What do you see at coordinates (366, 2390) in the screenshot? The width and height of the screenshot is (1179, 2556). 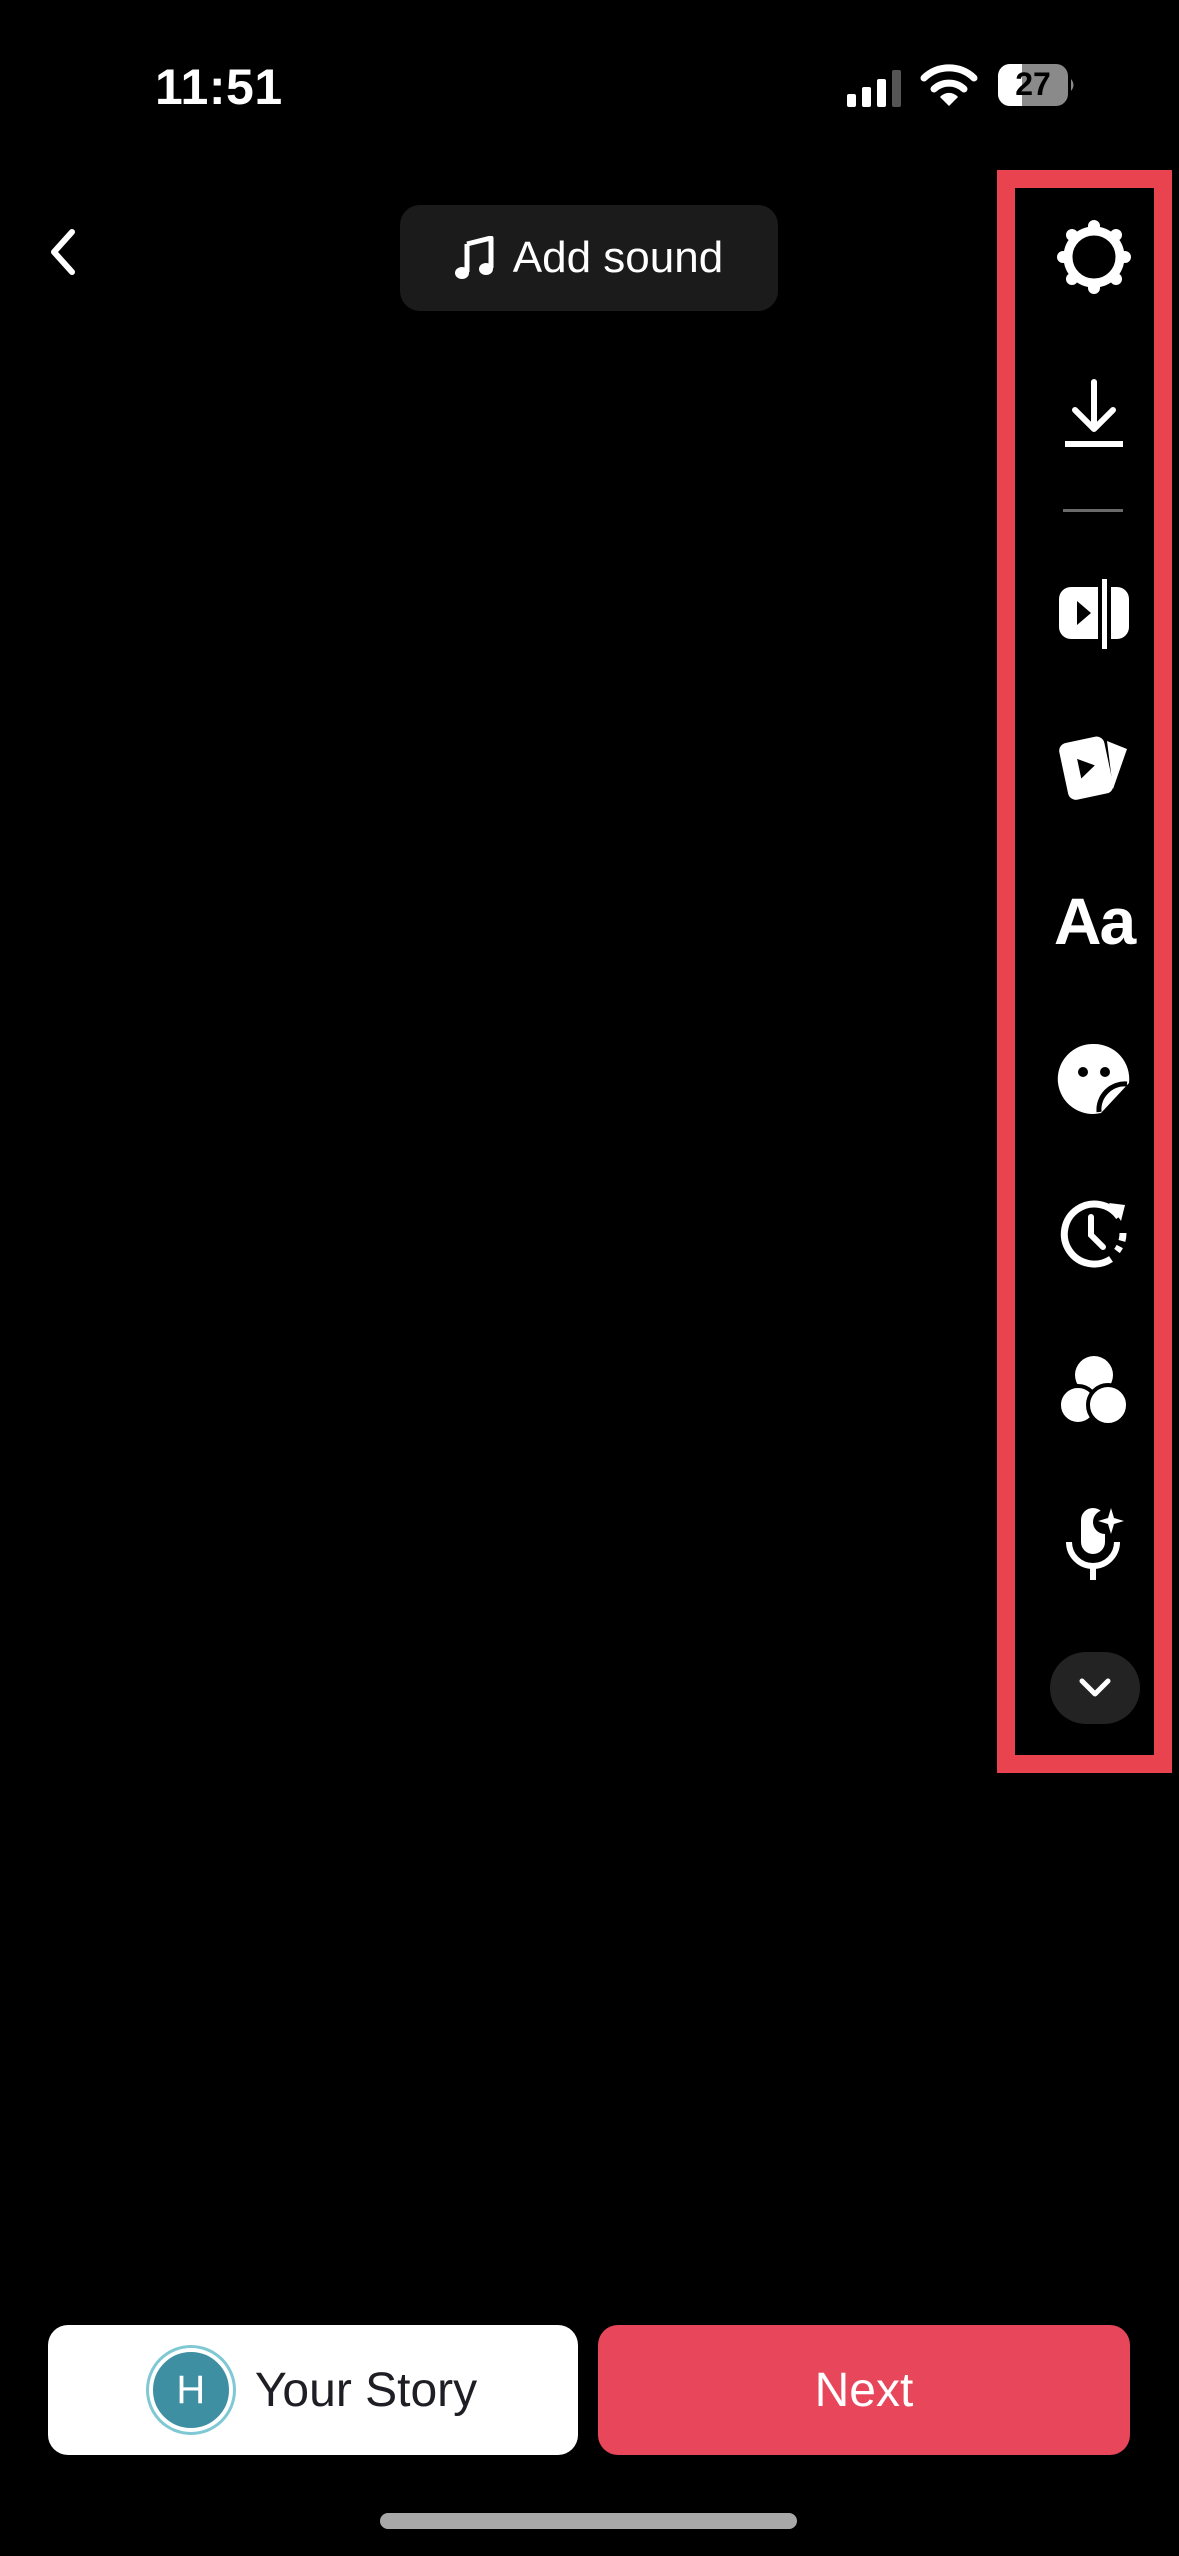 I see `your-story-label: Your Story` at bounding box center [366, 2390].